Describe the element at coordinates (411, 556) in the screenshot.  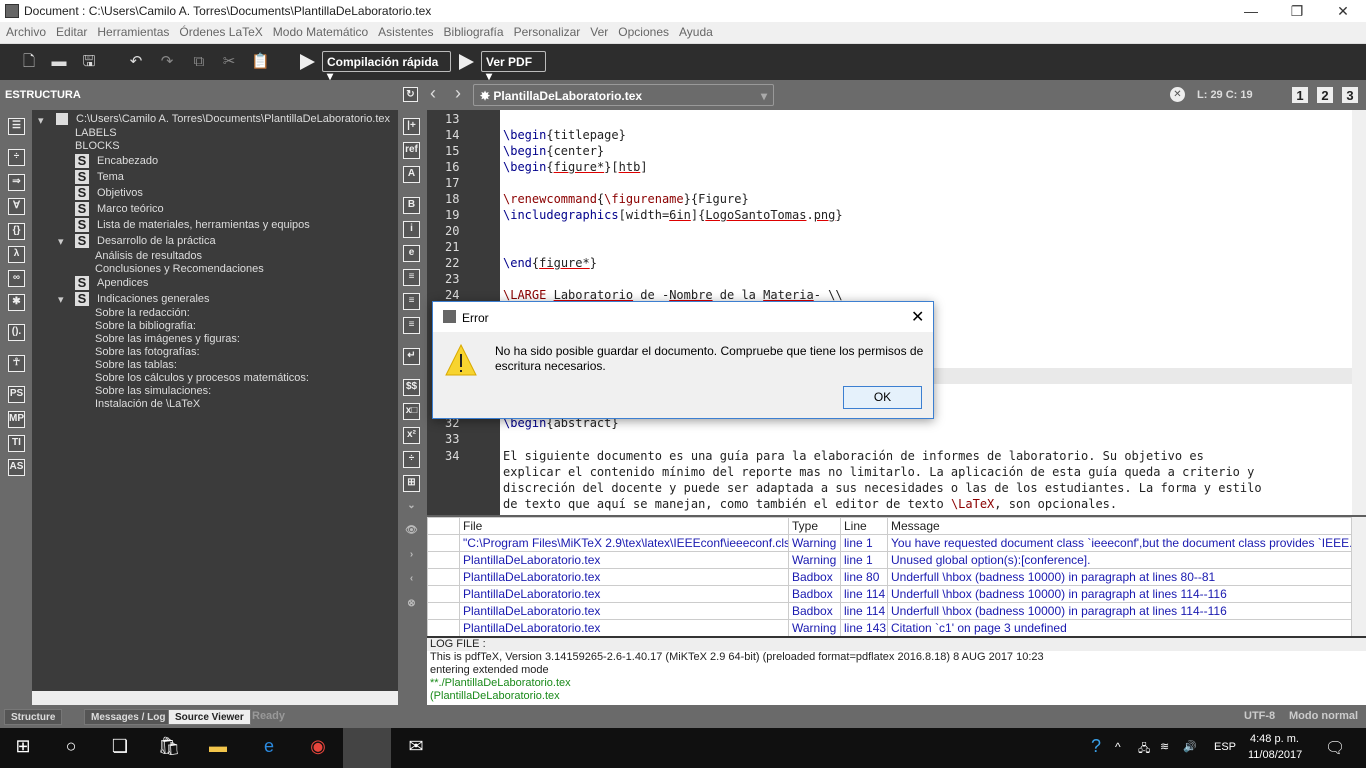
I see `next-icon: ›` at that location.